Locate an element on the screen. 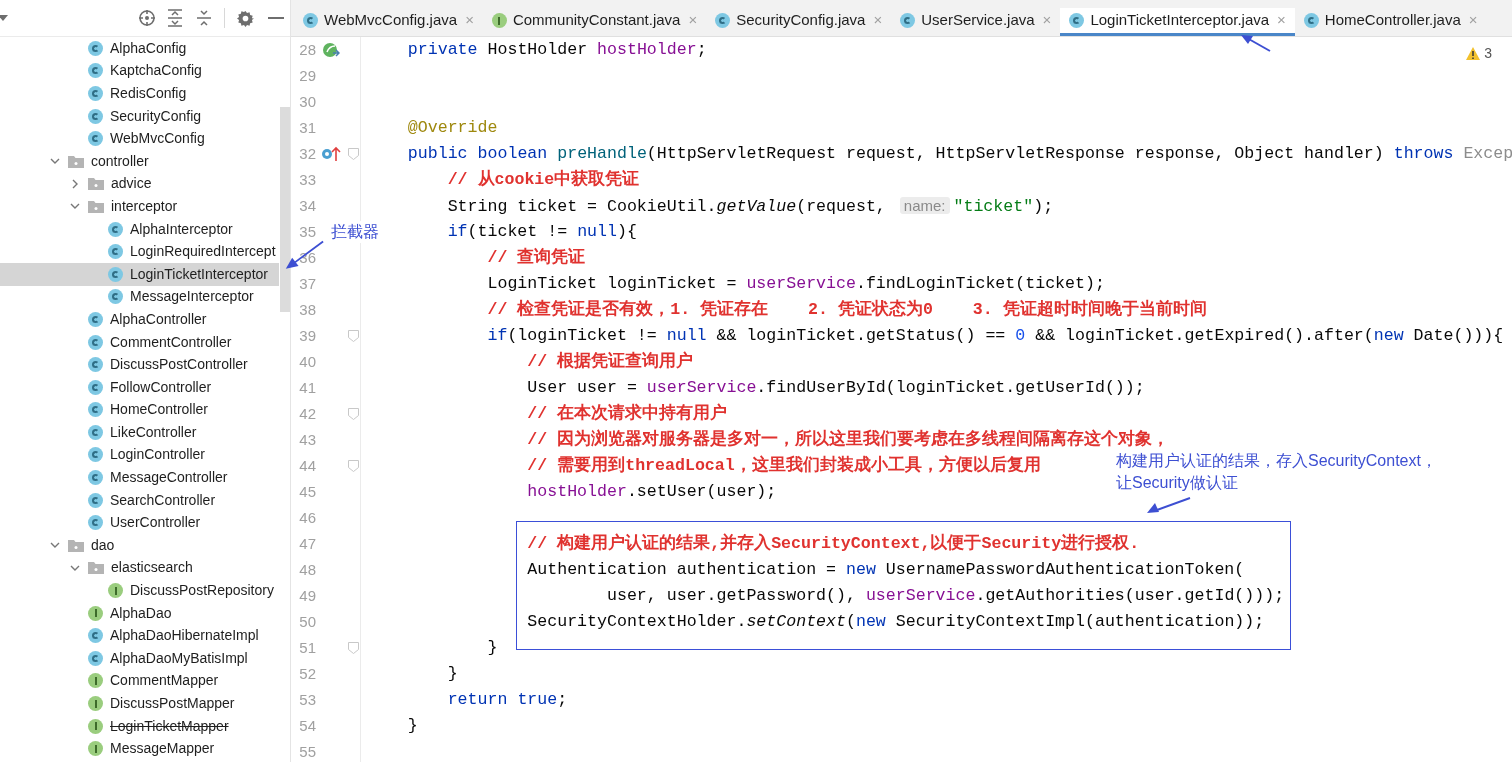 The width and height of the screenshot is (1512, 762). bean-icon is located at coordinates (331, 50).